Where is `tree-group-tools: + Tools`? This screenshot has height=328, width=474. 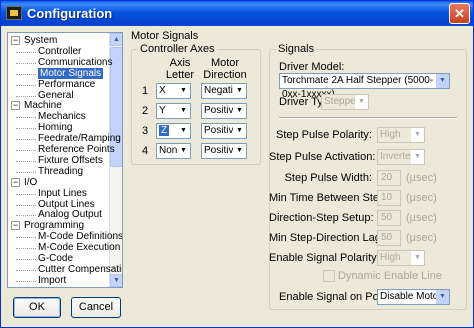 tree-group-tools: + Tools is located at coordinates (29, 286).